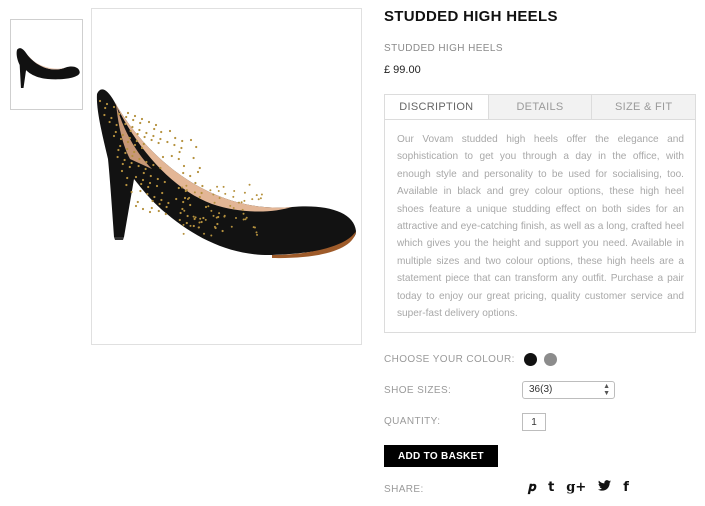  Describe the element at coordinates (606, 390) in the screenshot. I see `select-arrows-icon: ▲ ▼` at that location.